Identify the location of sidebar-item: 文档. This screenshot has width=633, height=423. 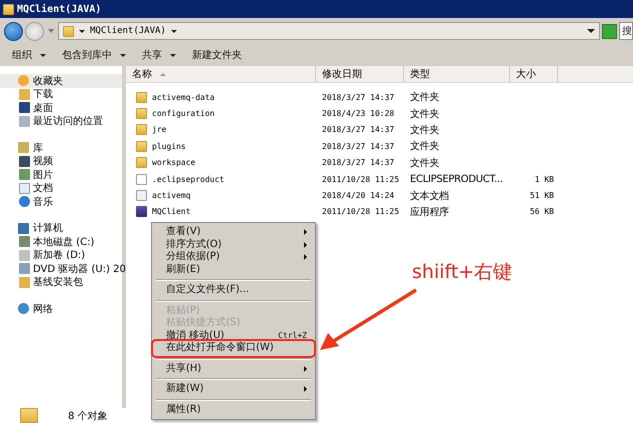
(61, 188).